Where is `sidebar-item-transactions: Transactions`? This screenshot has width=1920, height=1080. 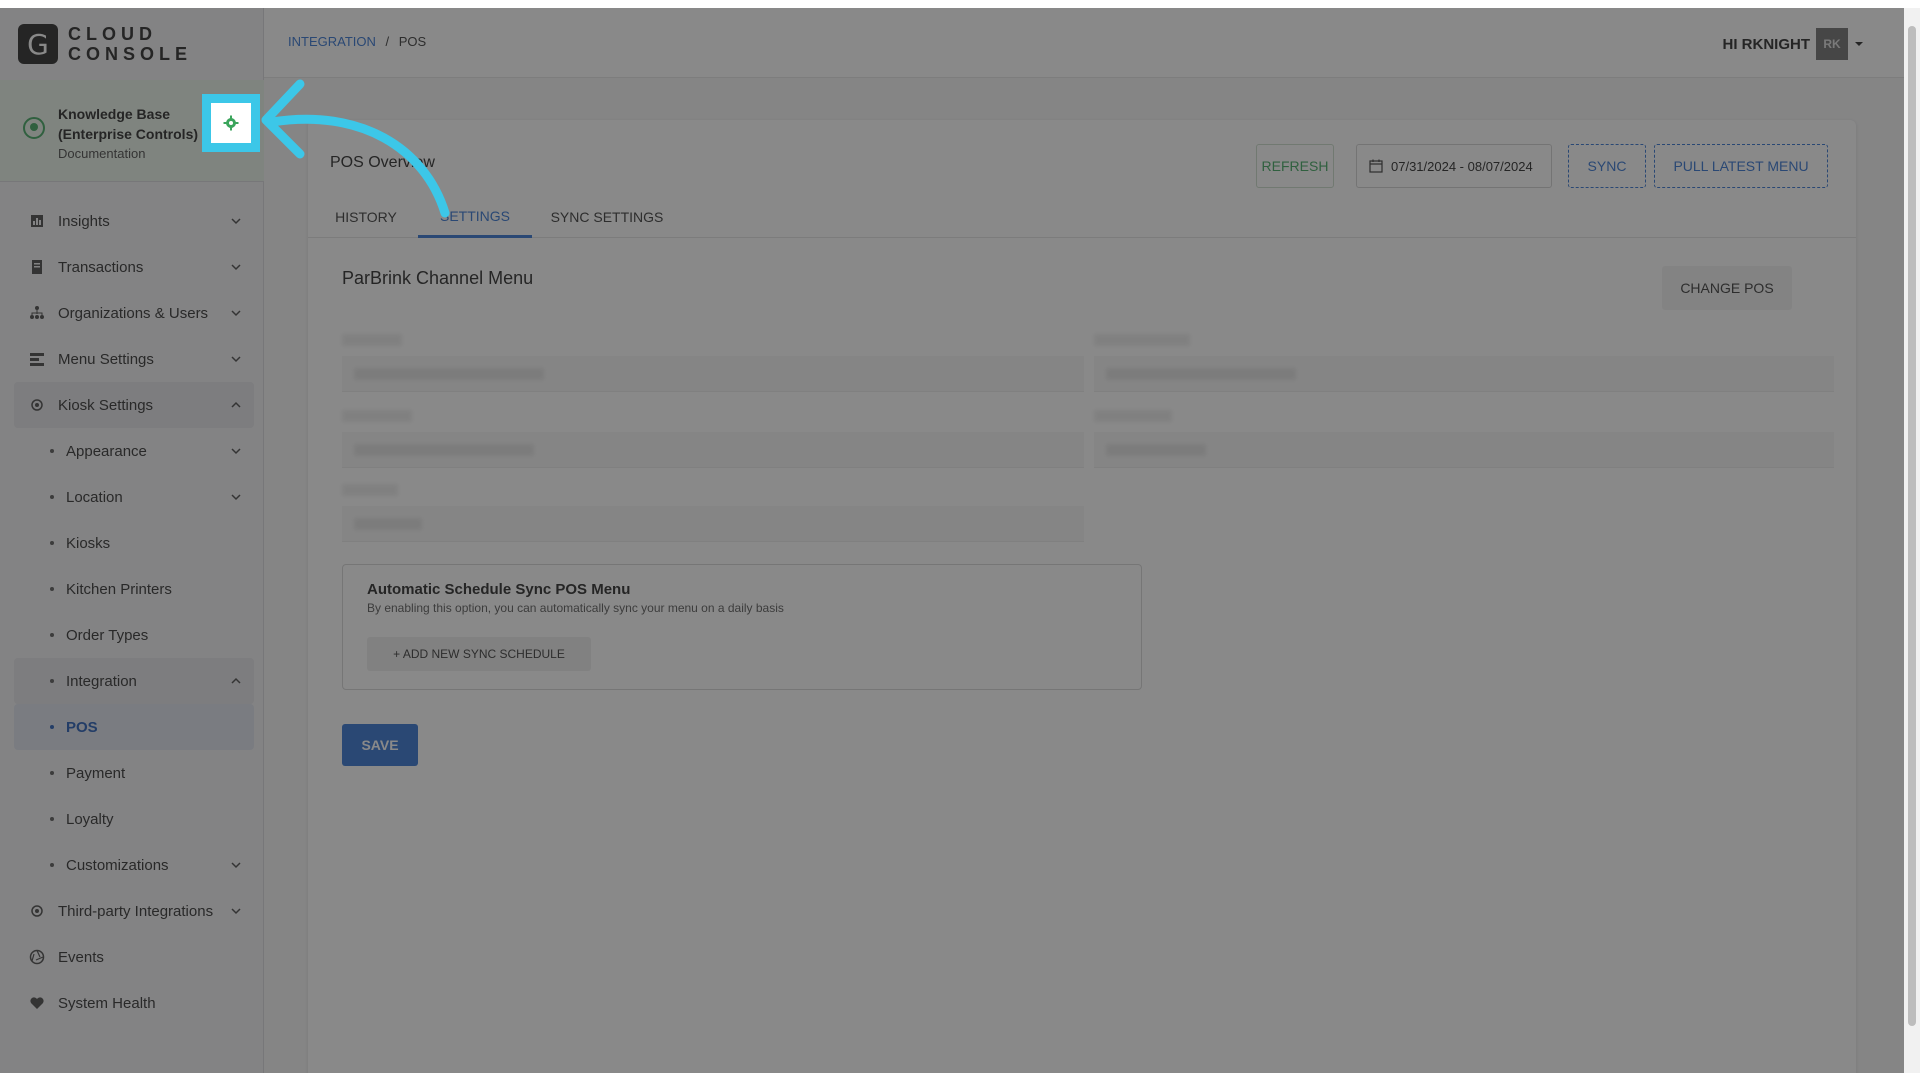 sidebar-item-transactions: Transactions is located at coordinates (134, 267).